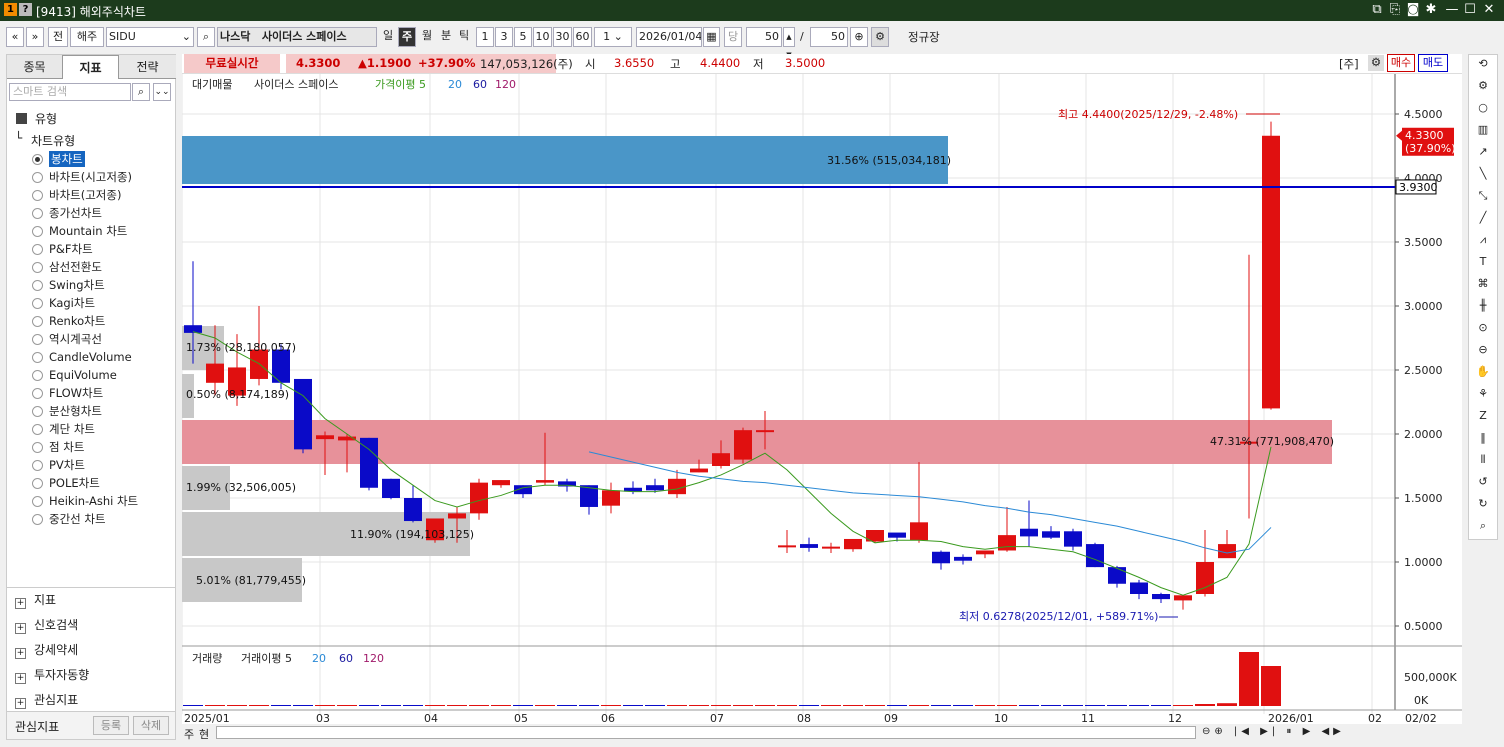  What do you see at coordinates (15, 37) in the screenshot?
I see `nav-prev-button: «` at bounding box center [15, 37].